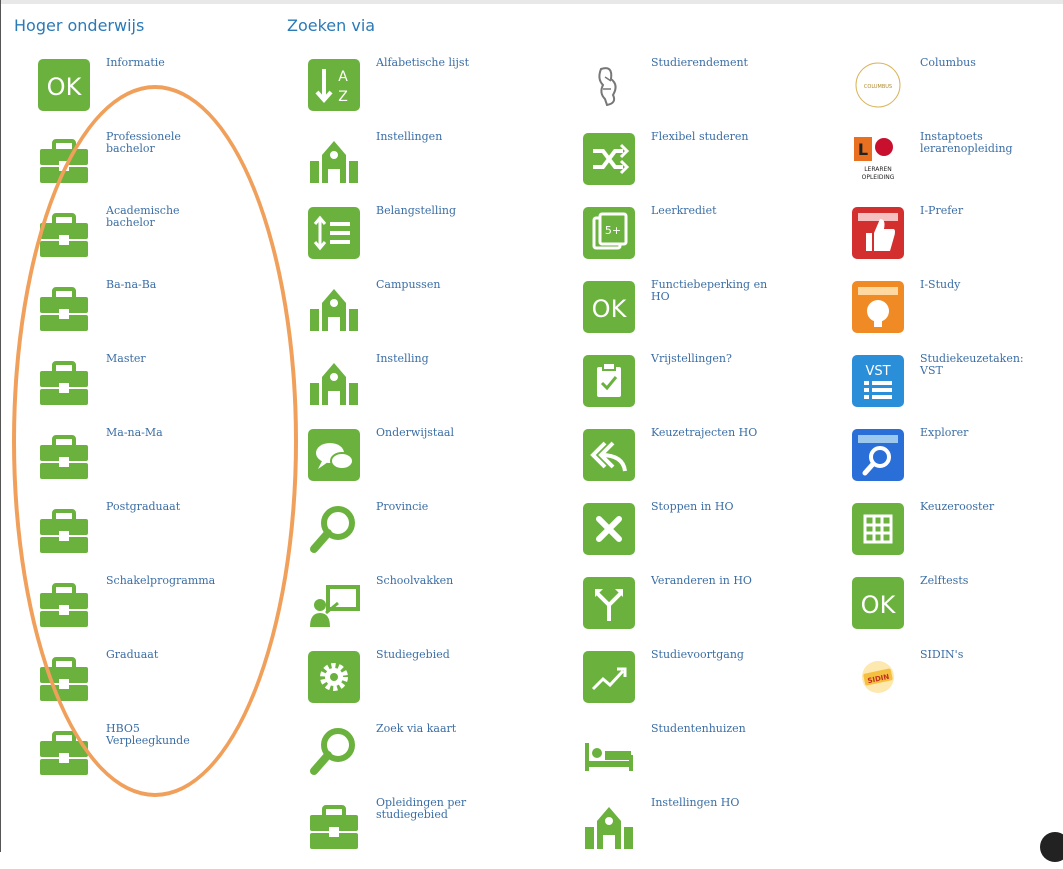 The height and width of the screenshot is (869, 1063). Describe the element at coordinates (135, 62) in the screenshot. I see `link-label: Informatie` at that location.